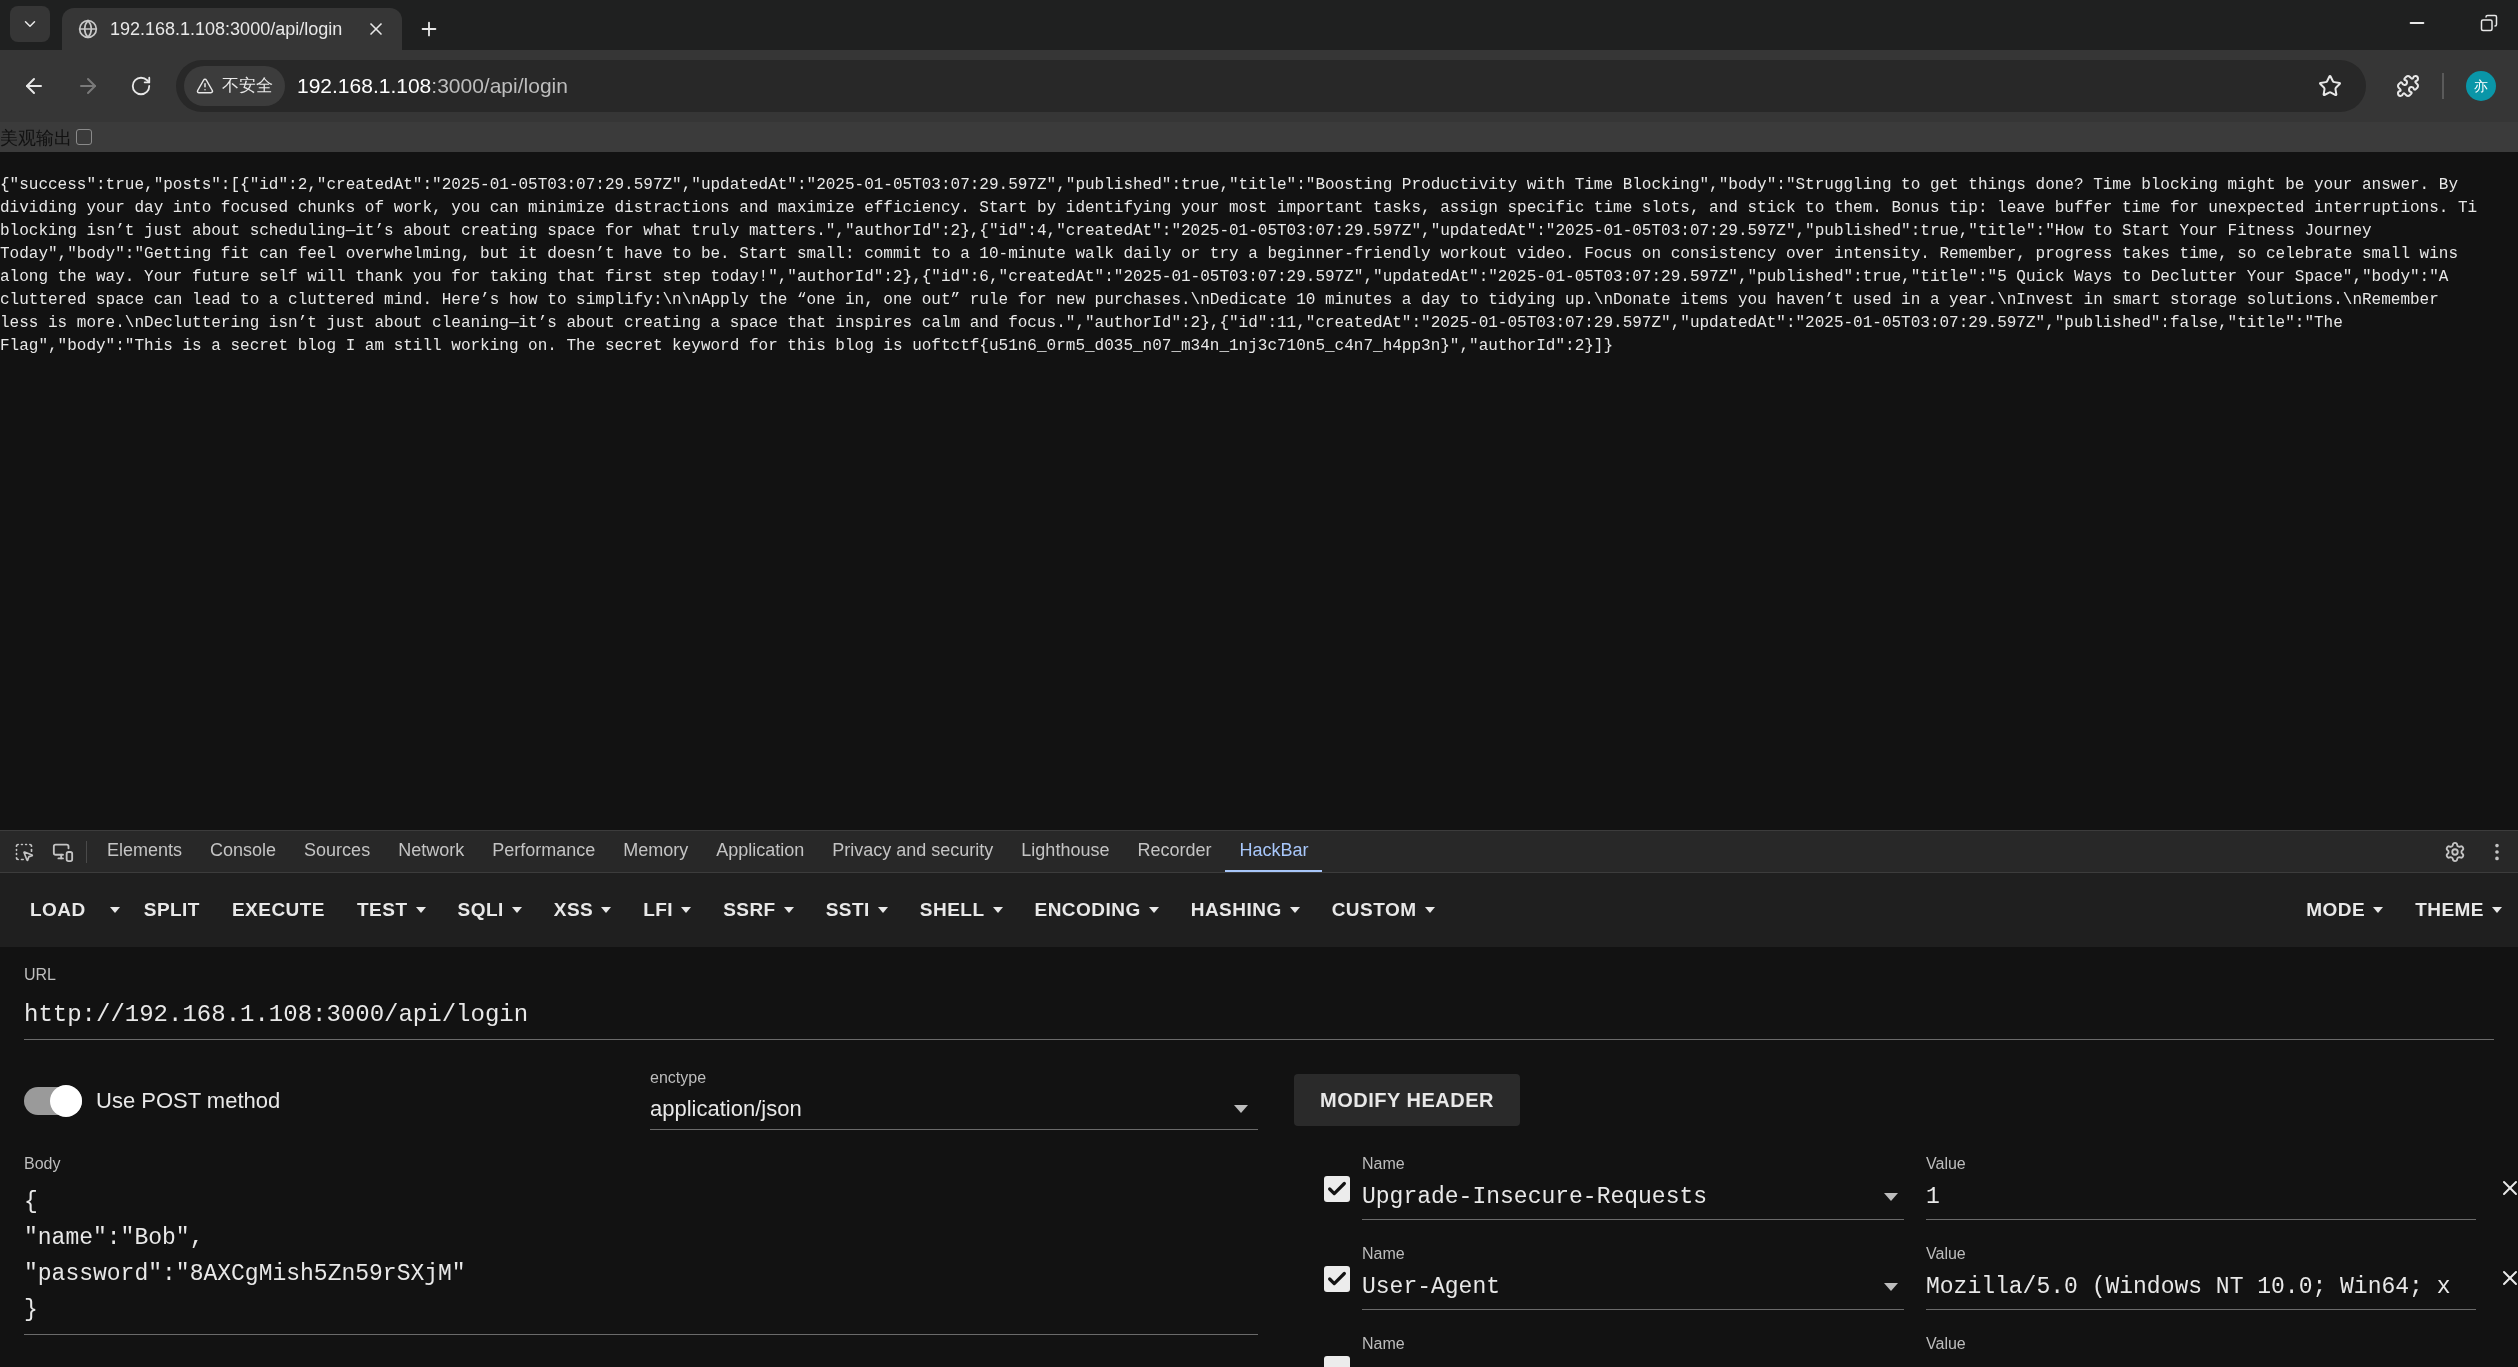  I want to click on menu-button: ENCODING, so click(1096, 910).